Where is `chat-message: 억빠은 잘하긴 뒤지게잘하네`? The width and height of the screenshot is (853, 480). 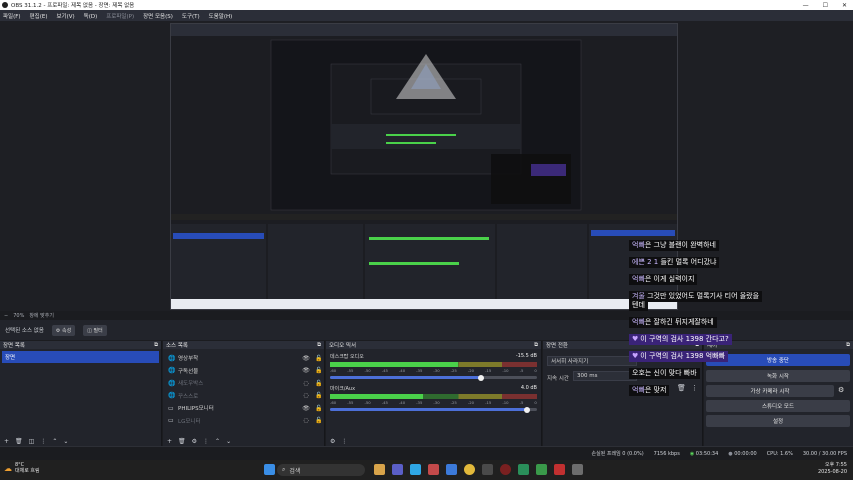
chat-message: 억빠은 잘하긴 뒤지게잘하네 is located at coordinates (673, 322).